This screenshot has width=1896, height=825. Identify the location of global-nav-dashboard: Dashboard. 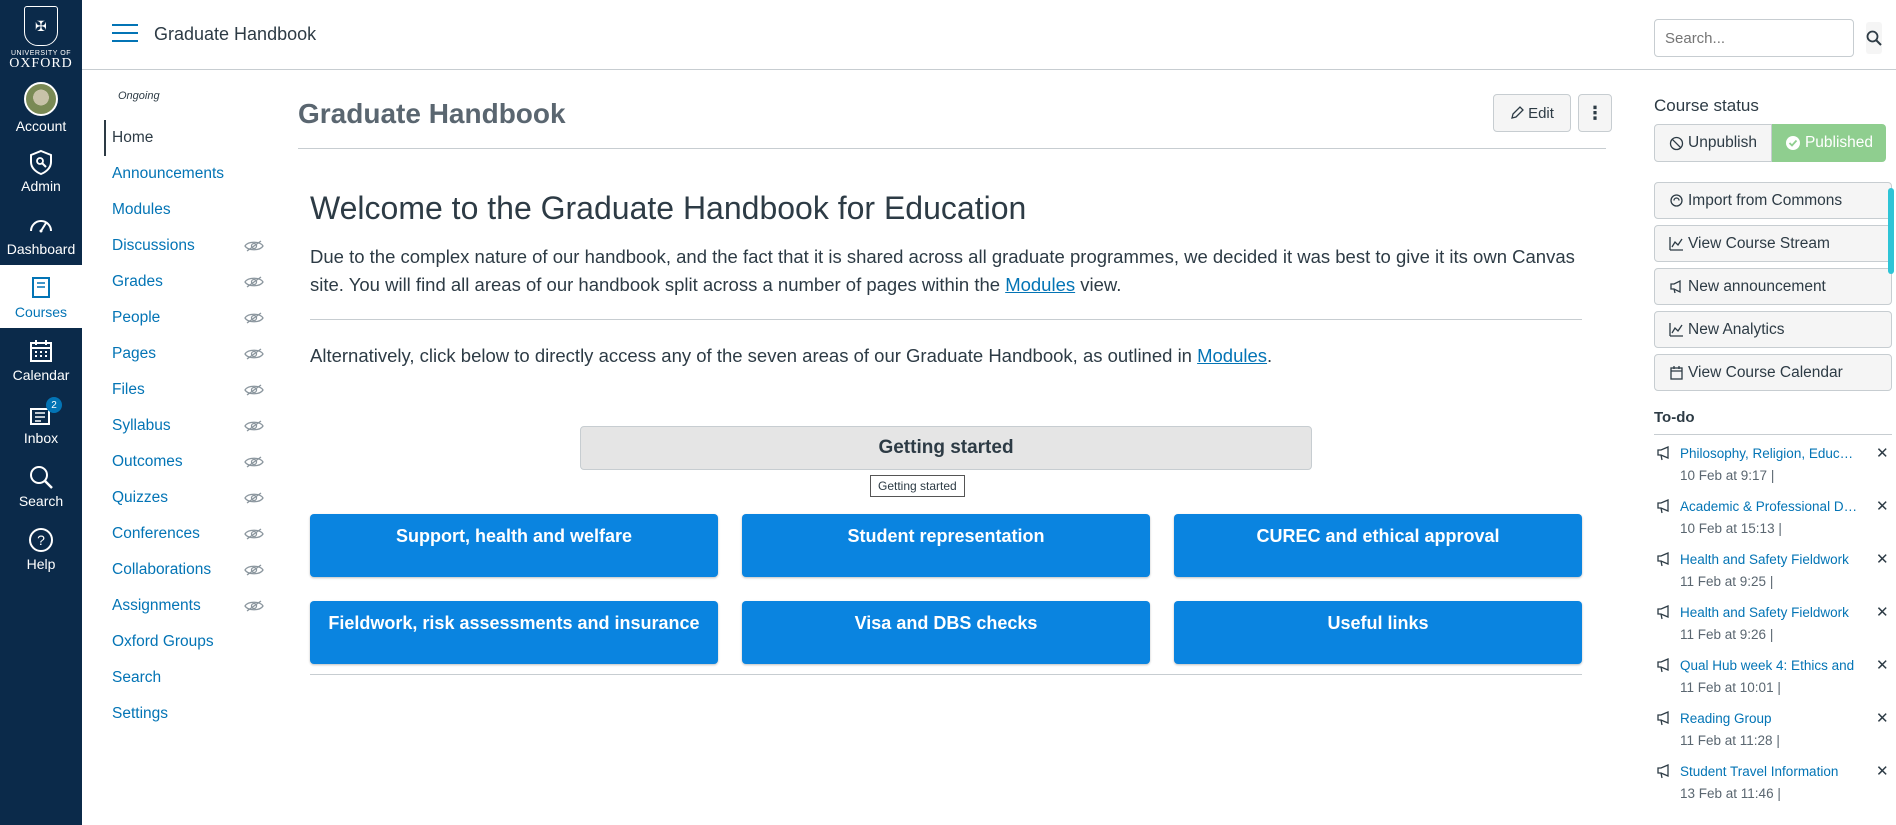
(41, 233).